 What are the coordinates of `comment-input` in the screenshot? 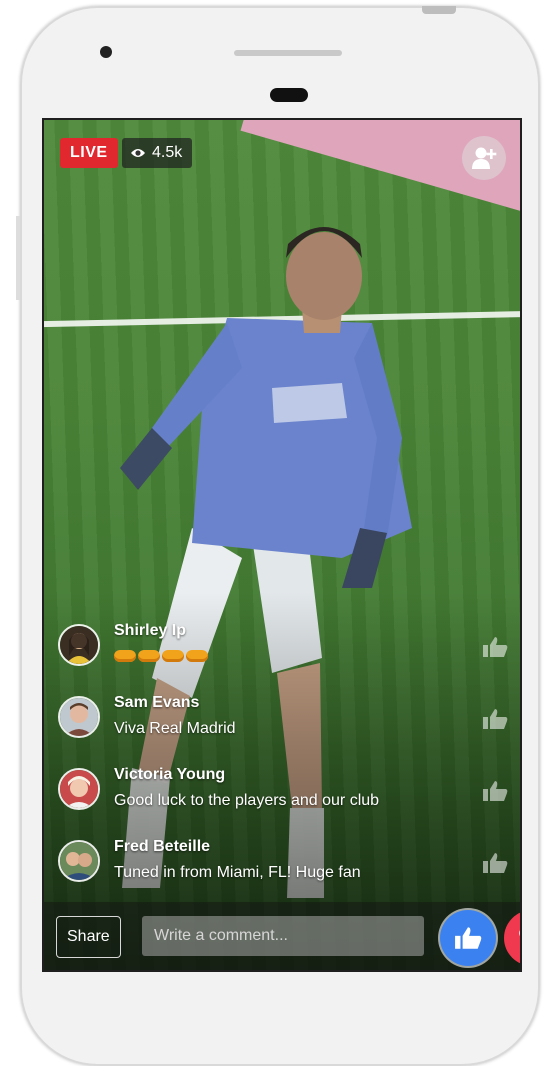 It's located at (283, 936).